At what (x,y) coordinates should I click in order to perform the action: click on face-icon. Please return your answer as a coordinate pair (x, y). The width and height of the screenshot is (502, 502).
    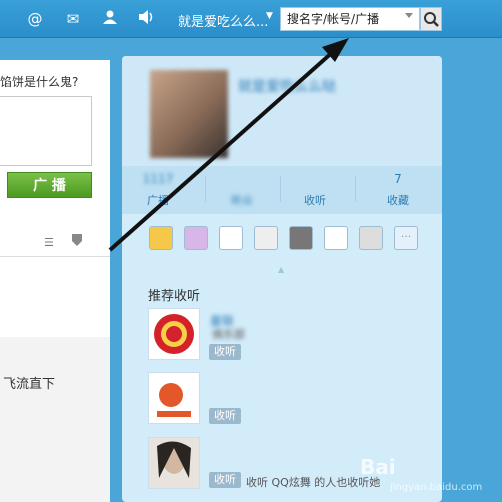
    Looking at the image, I should click on (196, 238).